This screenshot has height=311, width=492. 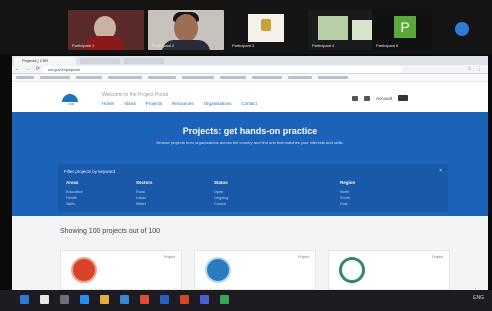 I want to click on participant-name: Participant 3, so click(x=243, y=45).